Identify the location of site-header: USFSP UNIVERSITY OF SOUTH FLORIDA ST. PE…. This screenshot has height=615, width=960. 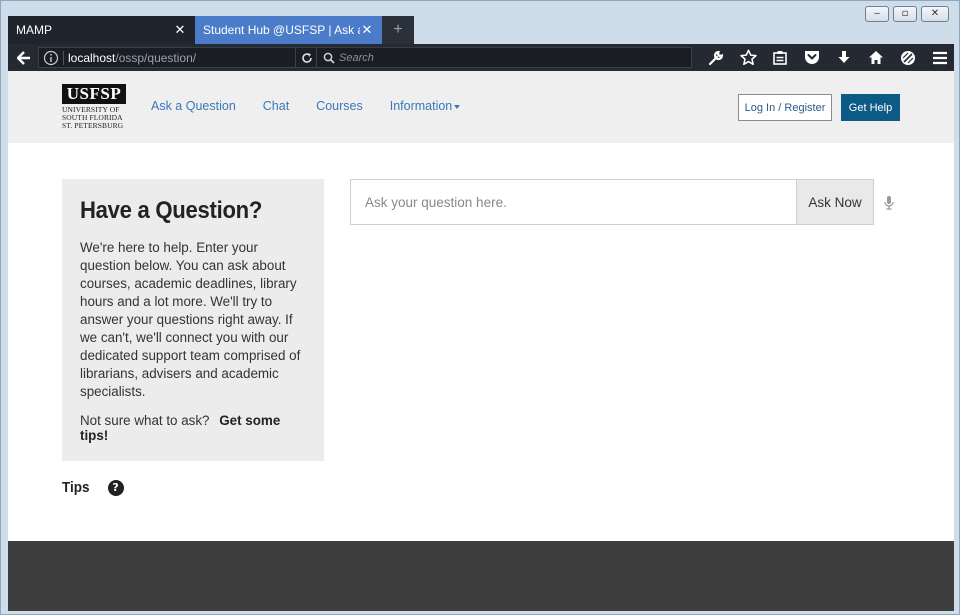
(481, 107).